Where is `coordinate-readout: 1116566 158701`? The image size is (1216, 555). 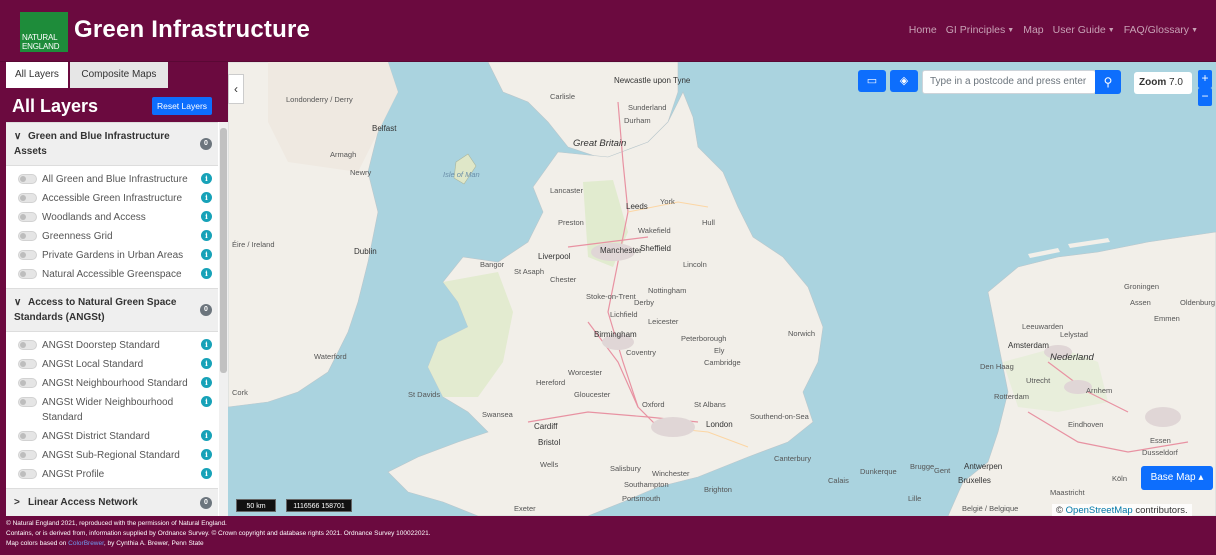
coordinate-readout: 1116566 158701 is located at coordinates (319, 505).